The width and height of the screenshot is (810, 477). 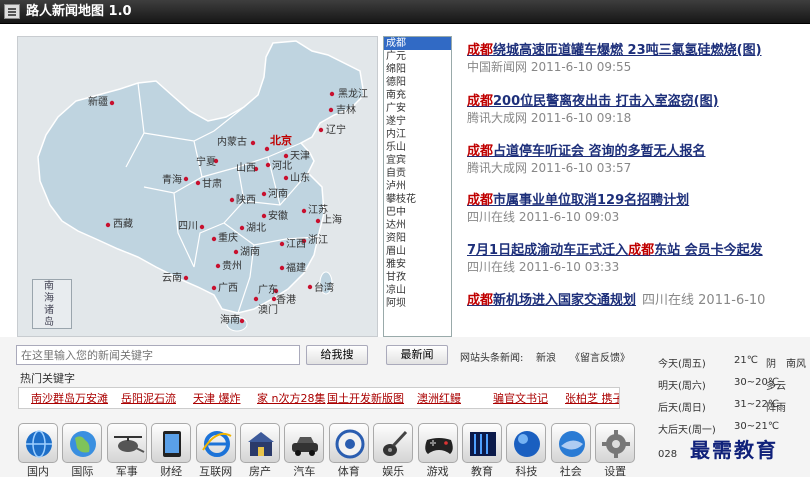 I want to click on latest-news-button: 最新闻, so click(x=417, y=355).